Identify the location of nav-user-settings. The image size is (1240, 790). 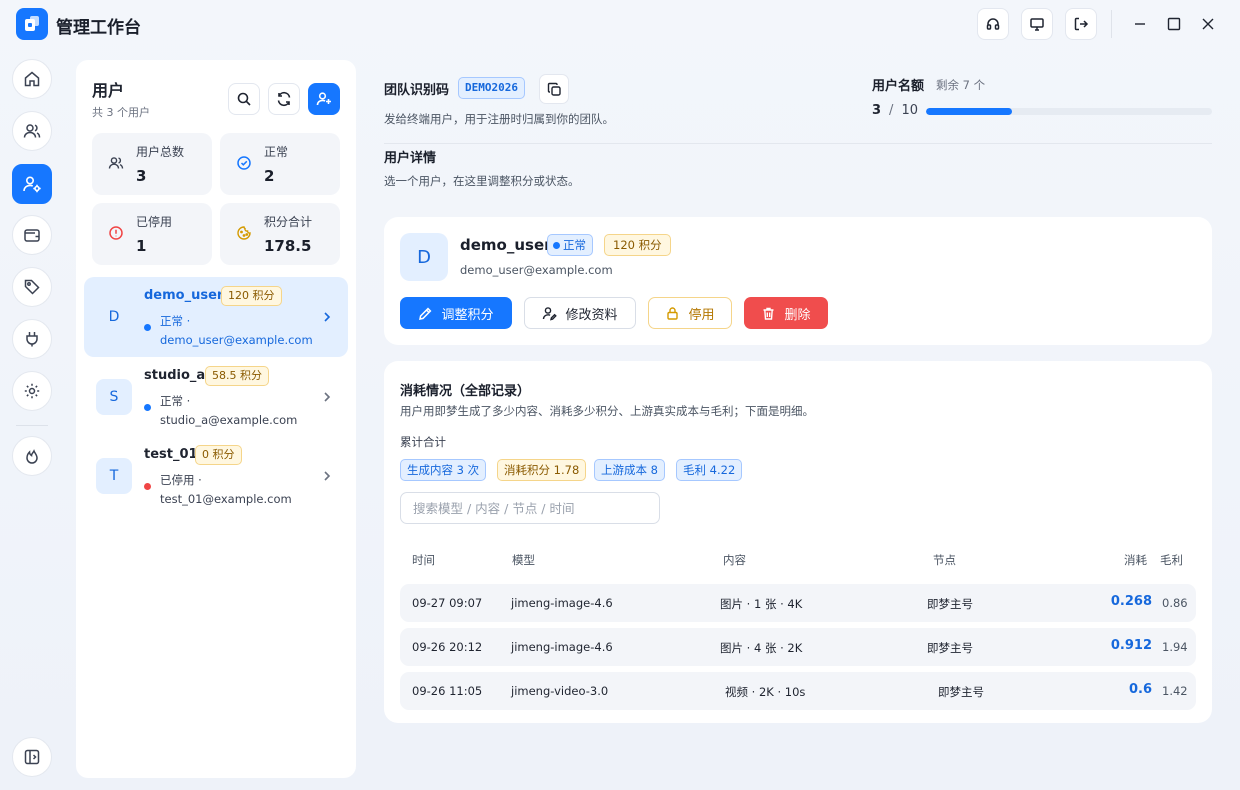
(32, 184).